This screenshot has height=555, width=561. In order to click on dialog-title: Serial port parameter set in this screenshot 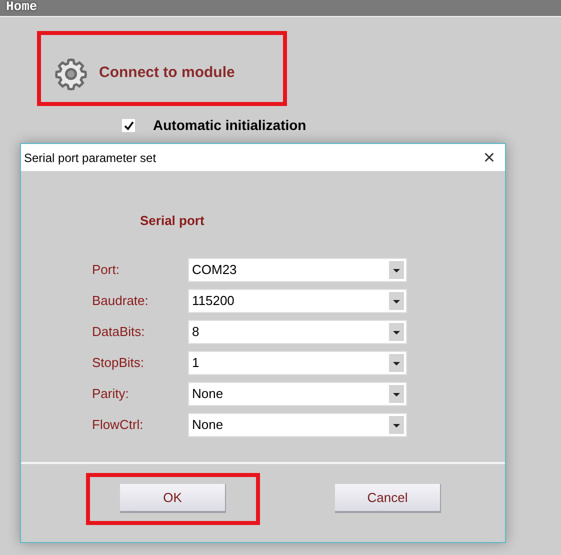, I will do `click(90, 158)`.